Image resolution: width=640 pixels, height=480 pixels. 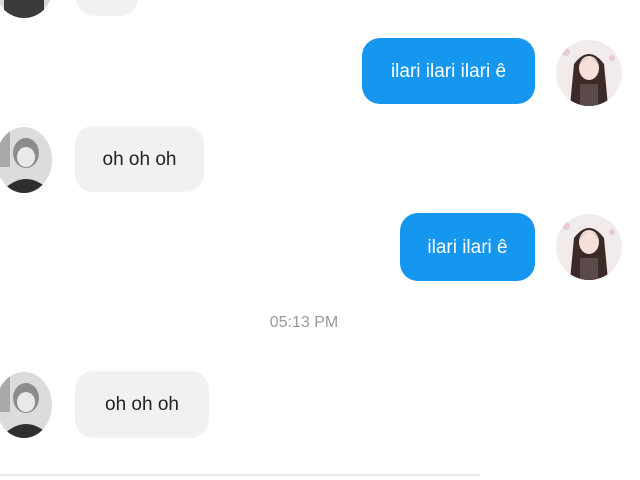 I want to click on message-text: ilari ilari ilari ê, so click(x=448, y=71).